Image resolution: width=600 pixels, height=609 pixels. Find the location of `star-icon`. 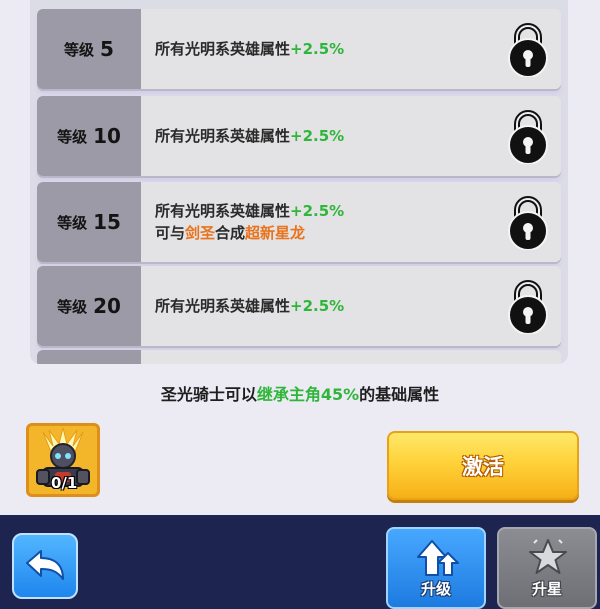

star-icon is located at coordinates (548, 555).